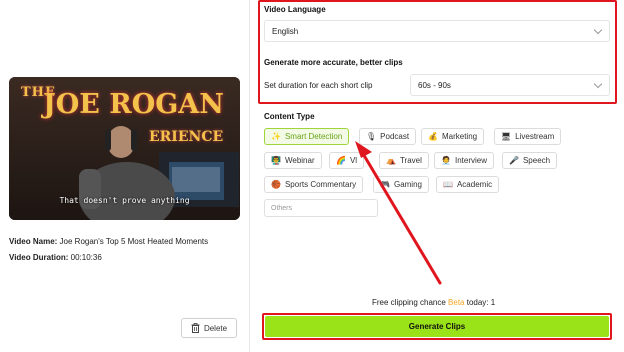 The width and height of the screenshot is (624, 352). What do you see at coordinates (341, 160) in the screenshot?
I see `rainbow-icon: 🌈` at bounding box center [341, 160].